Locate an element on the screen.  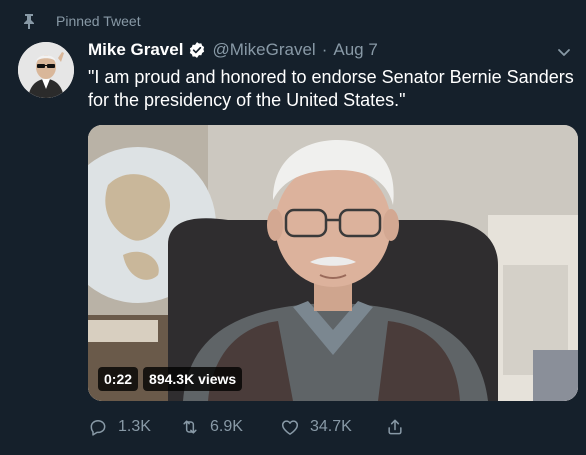
tweet-header: Mike Gravel @MikeGravel · Aug 7 is located at coordinates (233, 50).